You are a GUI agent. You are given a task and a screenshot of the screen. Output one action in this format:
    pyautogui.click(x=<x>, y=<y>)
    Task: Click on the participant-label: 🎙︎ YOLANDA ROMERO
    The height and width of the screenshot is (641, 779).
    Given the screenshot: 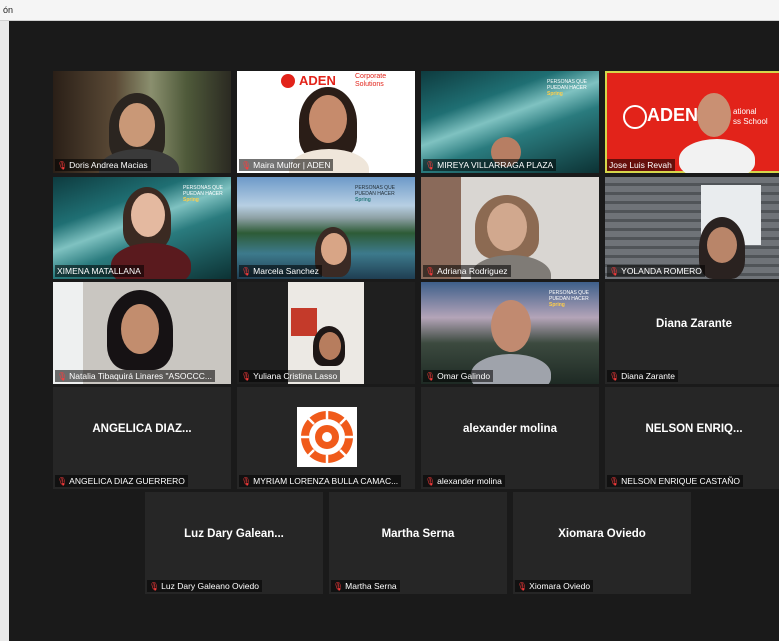 What is the action you would take?
    pyautogui.click(x=656, y=271)
    